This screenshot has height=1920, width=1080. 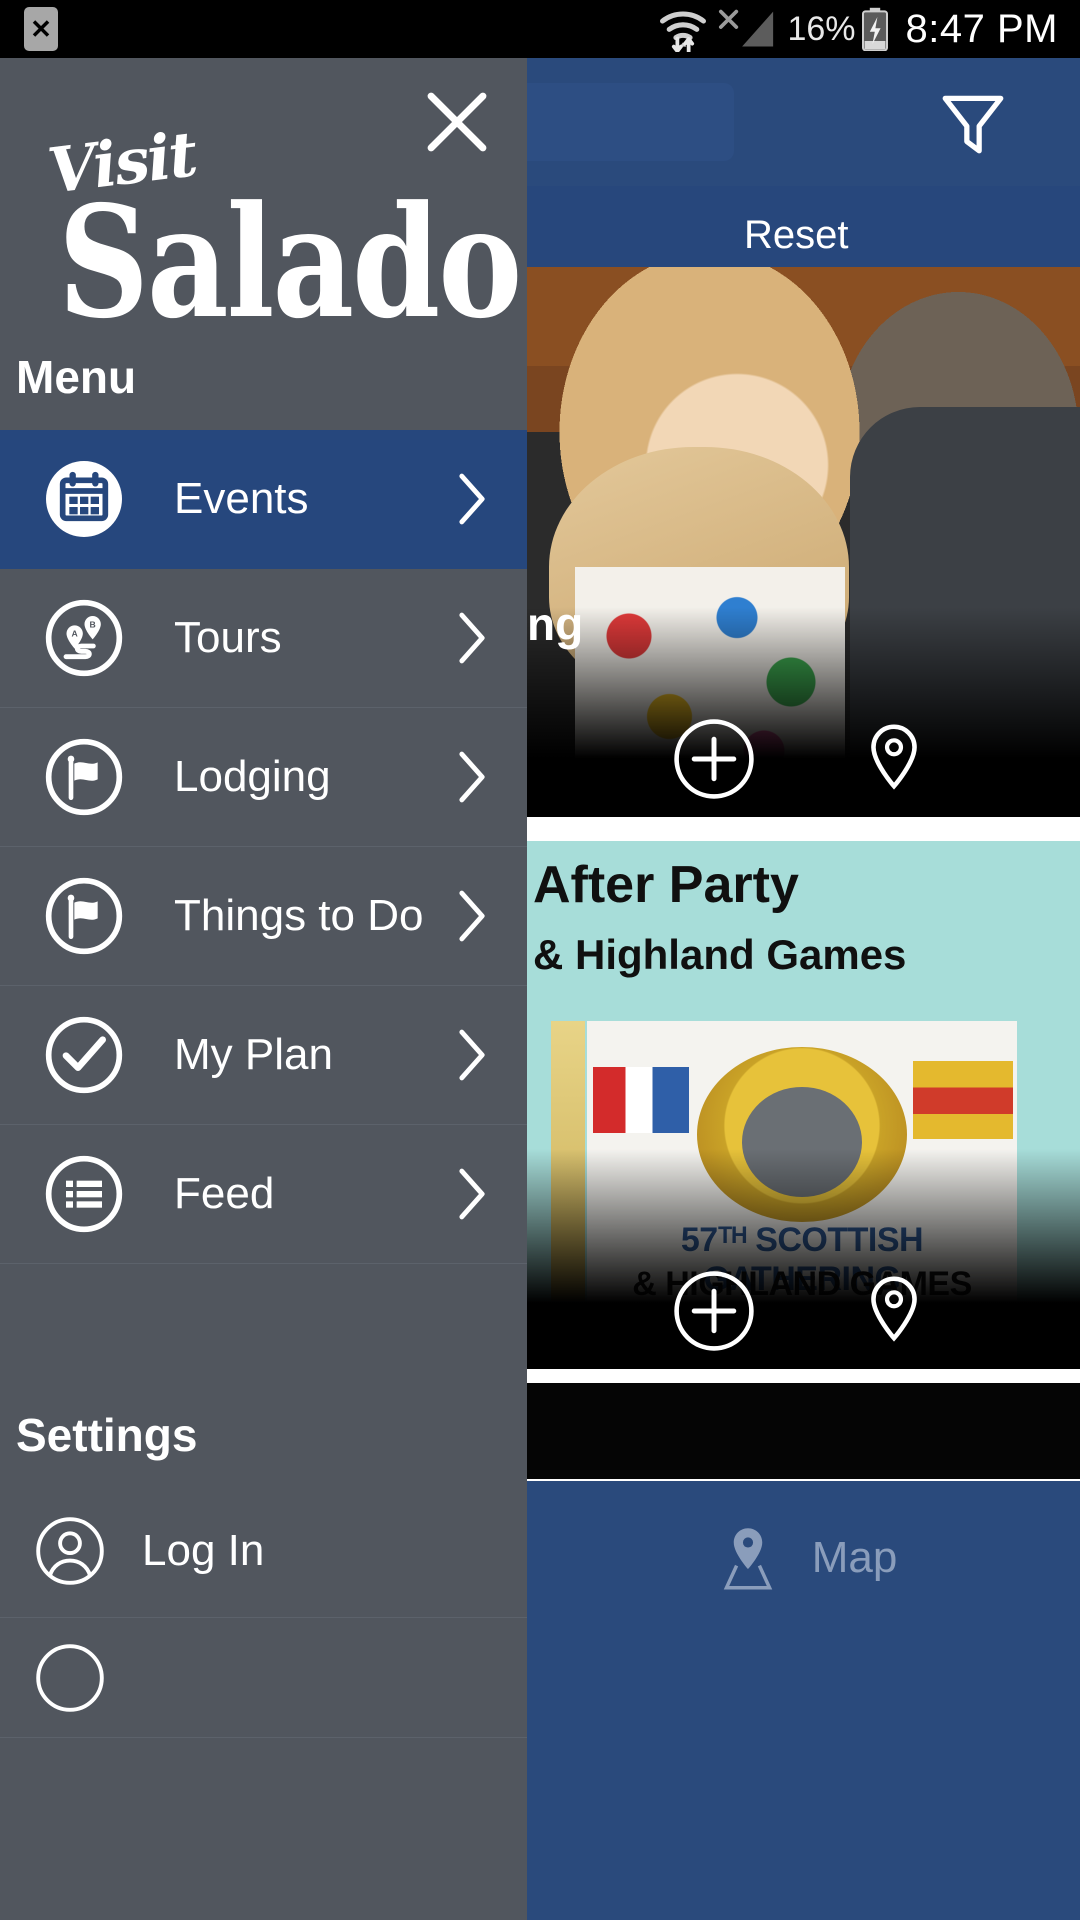 I want to click on card-heading-line2: & Highland Games, so click(x=720, y=954).